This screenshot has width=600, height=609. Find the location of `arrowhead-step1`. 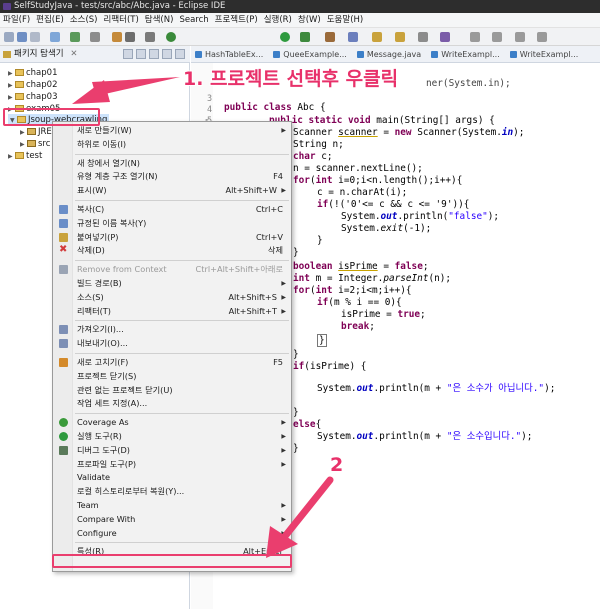

arrowhead-step1 is located at coordinates (91, 92).